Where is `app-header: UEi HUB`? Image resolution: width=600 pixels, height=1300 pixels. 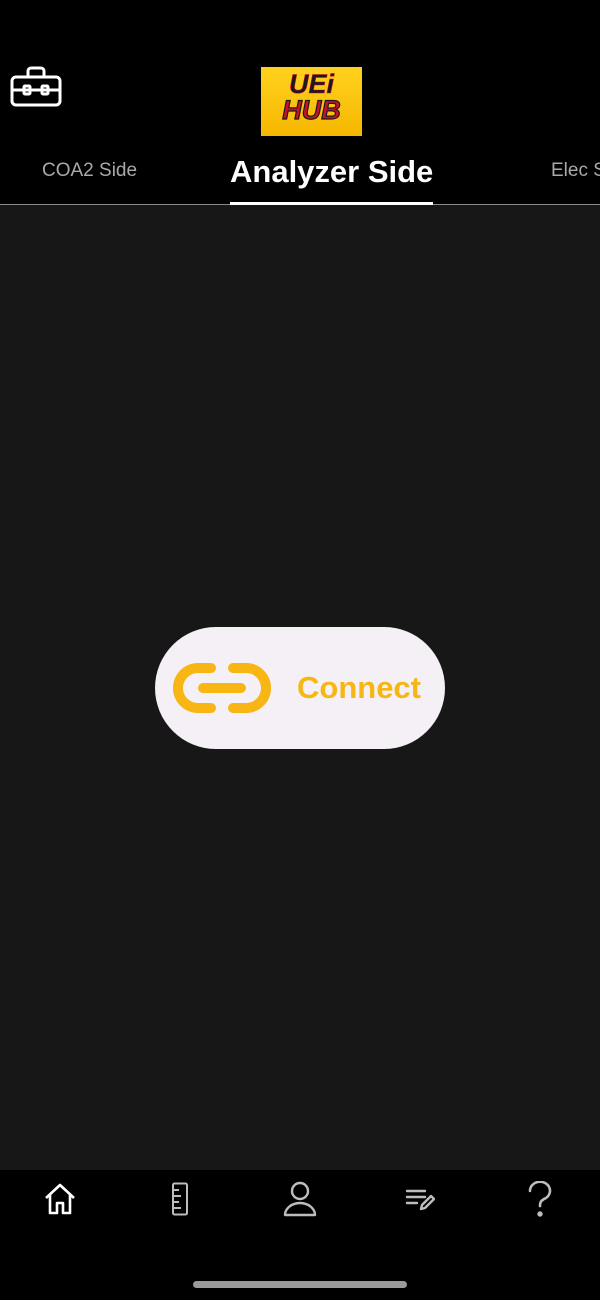 app-header: UEi HUB is located at coordinates (300, 72).